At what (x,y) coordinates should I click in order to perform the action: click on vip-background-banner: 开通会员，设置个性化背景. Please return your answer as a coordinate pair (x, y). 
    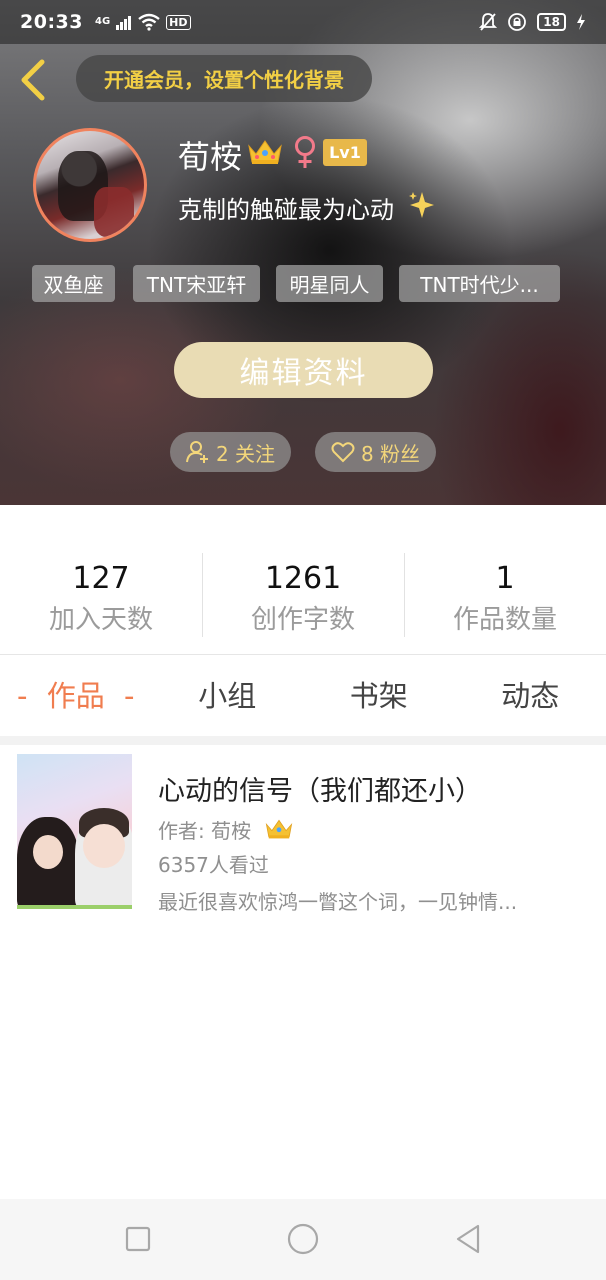
    Looking at the image, I should click on (224, 78).